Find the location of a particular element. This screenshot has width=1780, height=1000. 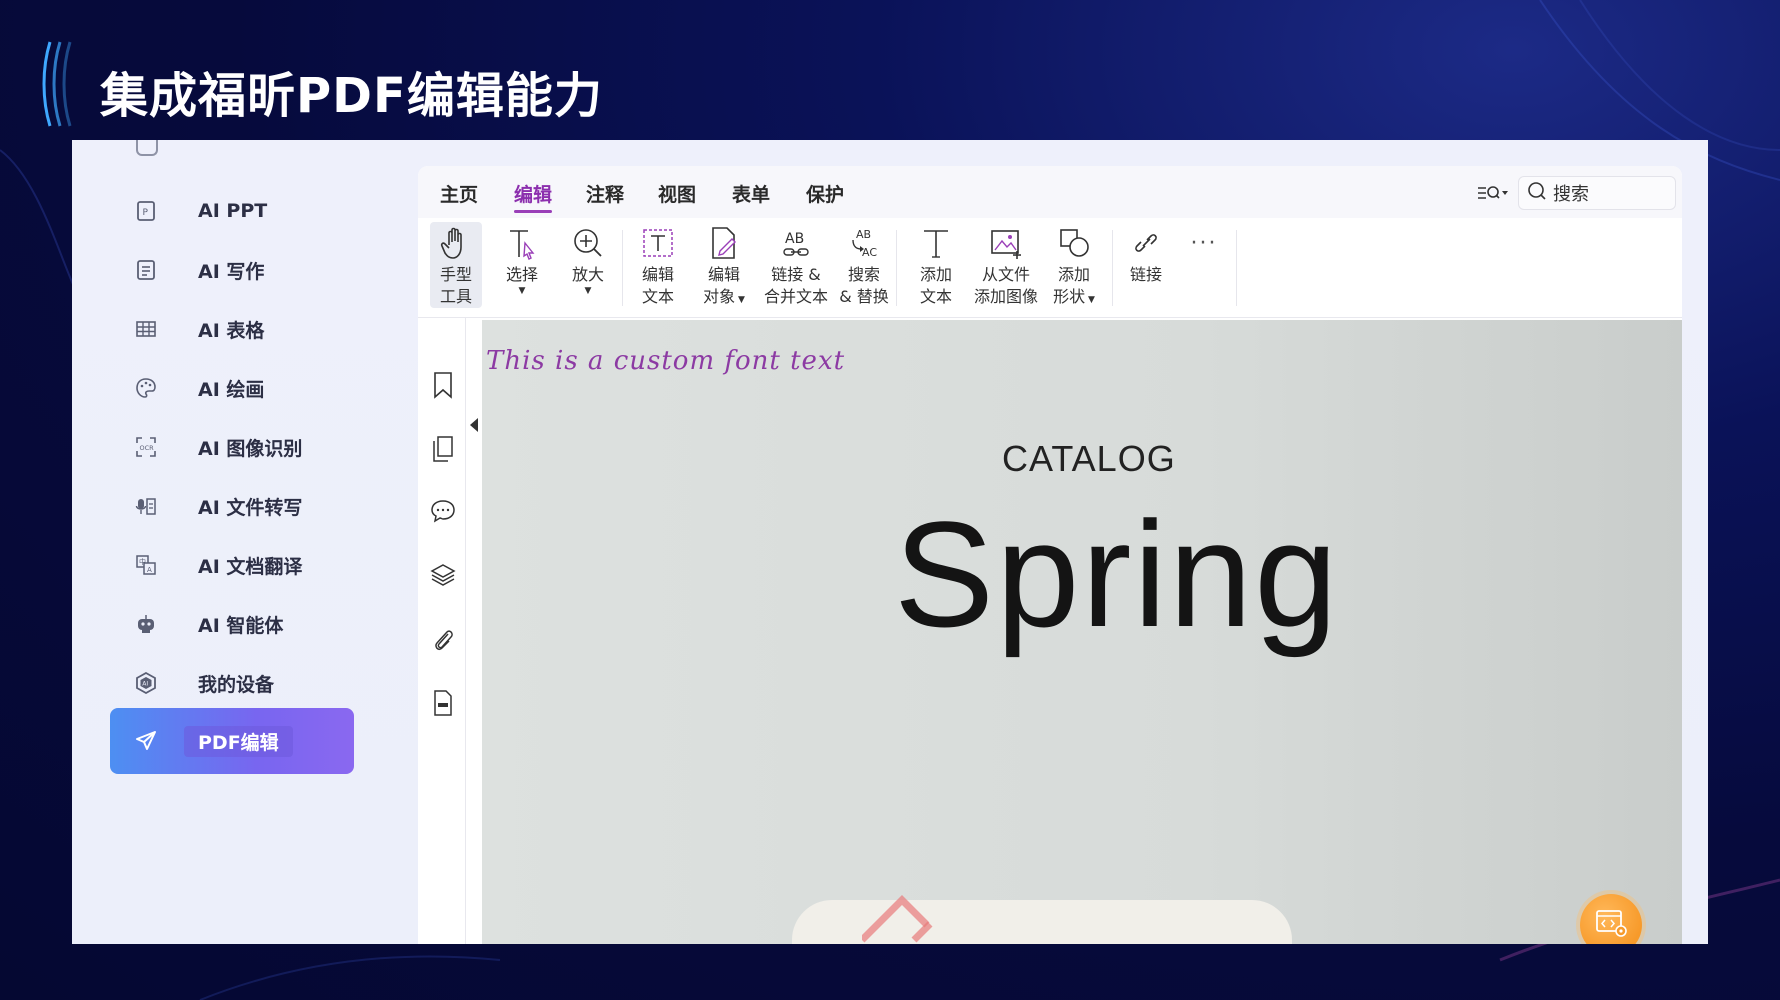

sidebar-item-pdf-edit: PDF编辑 is located at coordinates (232, 741).